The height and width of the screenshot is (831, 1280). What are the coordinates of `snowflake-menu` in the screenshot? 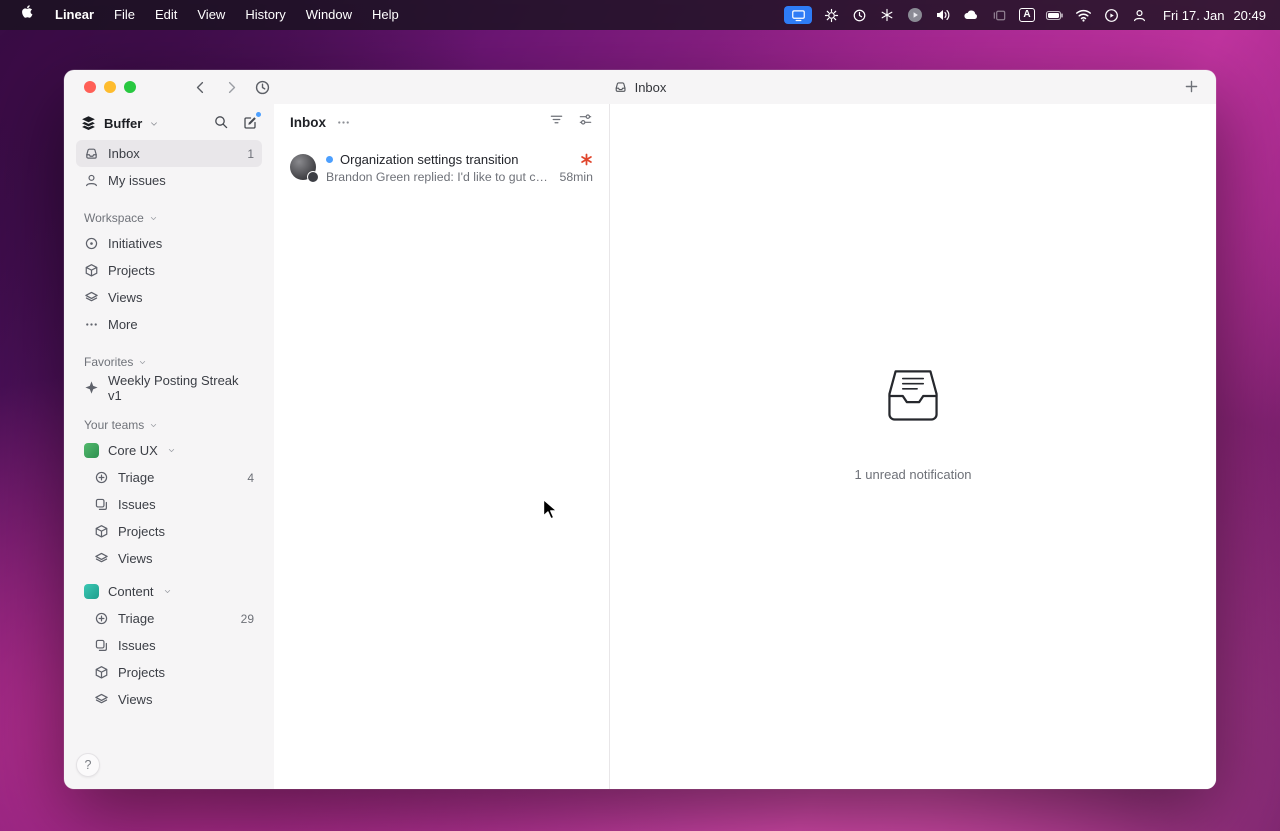 It's located at (887, 15).